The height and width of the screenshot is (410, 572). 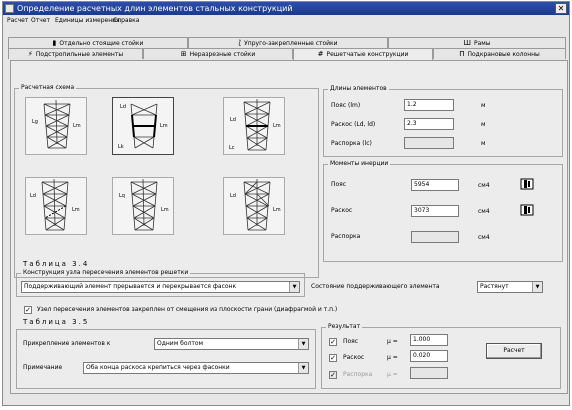 What do you see at coordinates (35, 122) in the screenshot?
I see `scheme-1-label-a: Lg` at bounding box center [35, 122].